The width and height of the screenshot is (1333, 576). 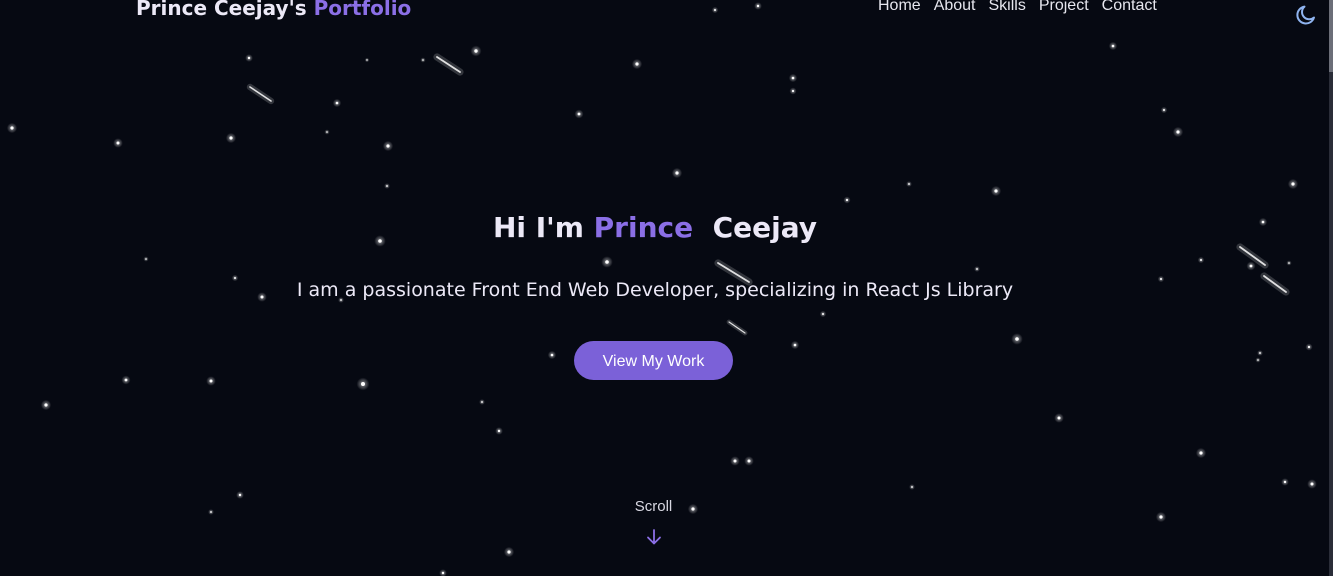 What do you see at coordinates (1331, 36) in the screenshot?
I see `scrollbar-thumb` at bounding box center [1331, 36].